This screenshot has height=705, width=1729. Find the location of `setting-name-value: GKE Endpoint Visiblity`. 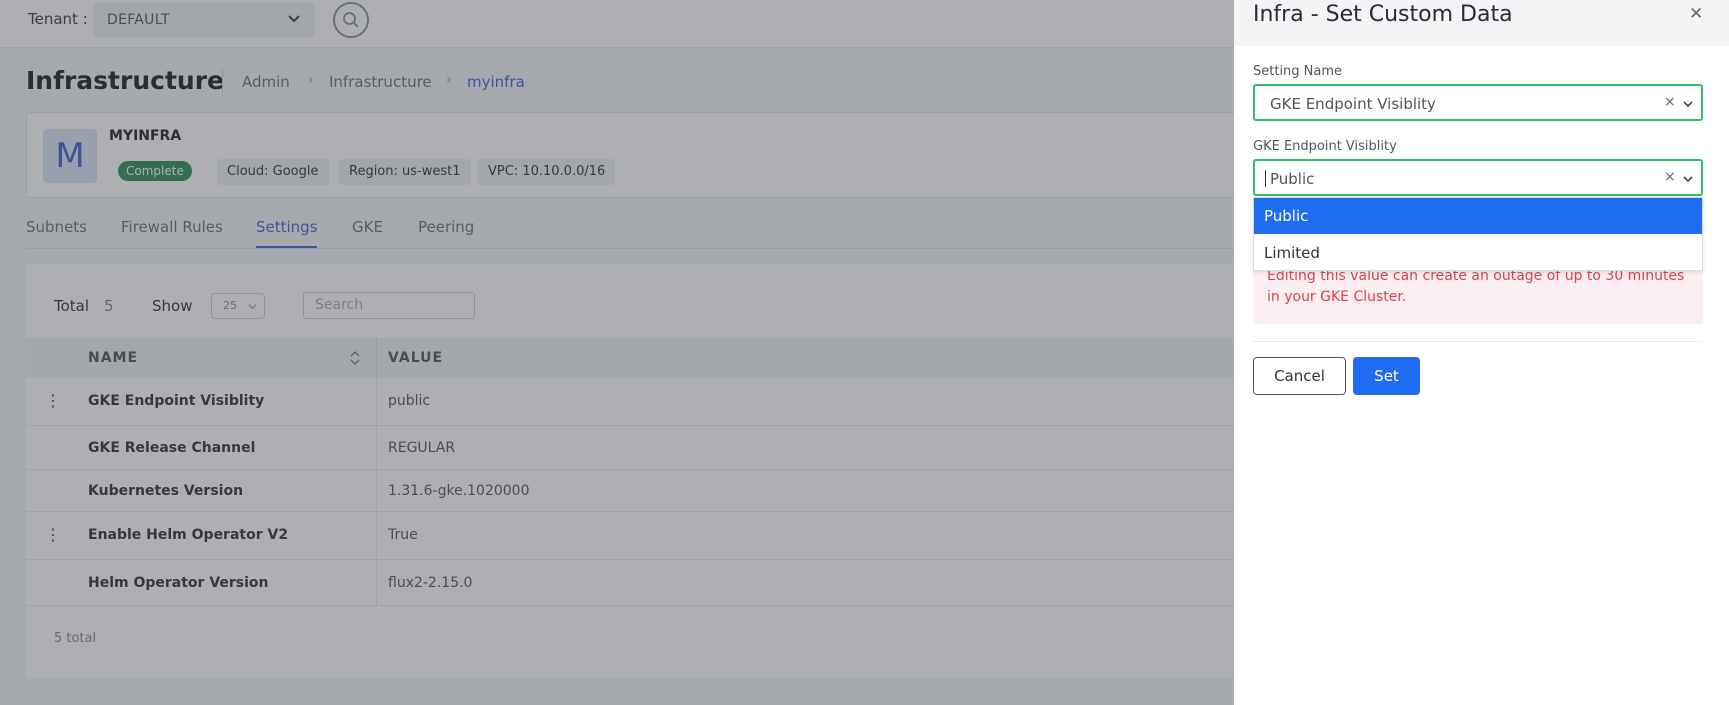

setting-name-value: GKE Endpoint Visiblity is located at coordinates (1353, 104).